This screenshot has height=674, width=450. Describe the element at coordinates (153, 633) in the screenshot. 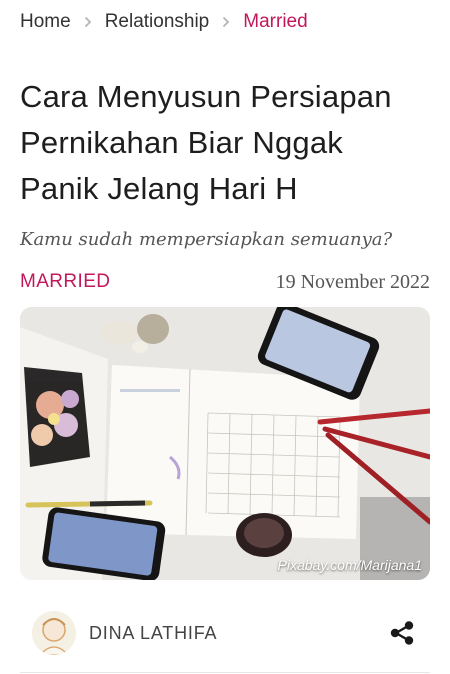

I see `author-name: DINA LATHIFA` at that location.